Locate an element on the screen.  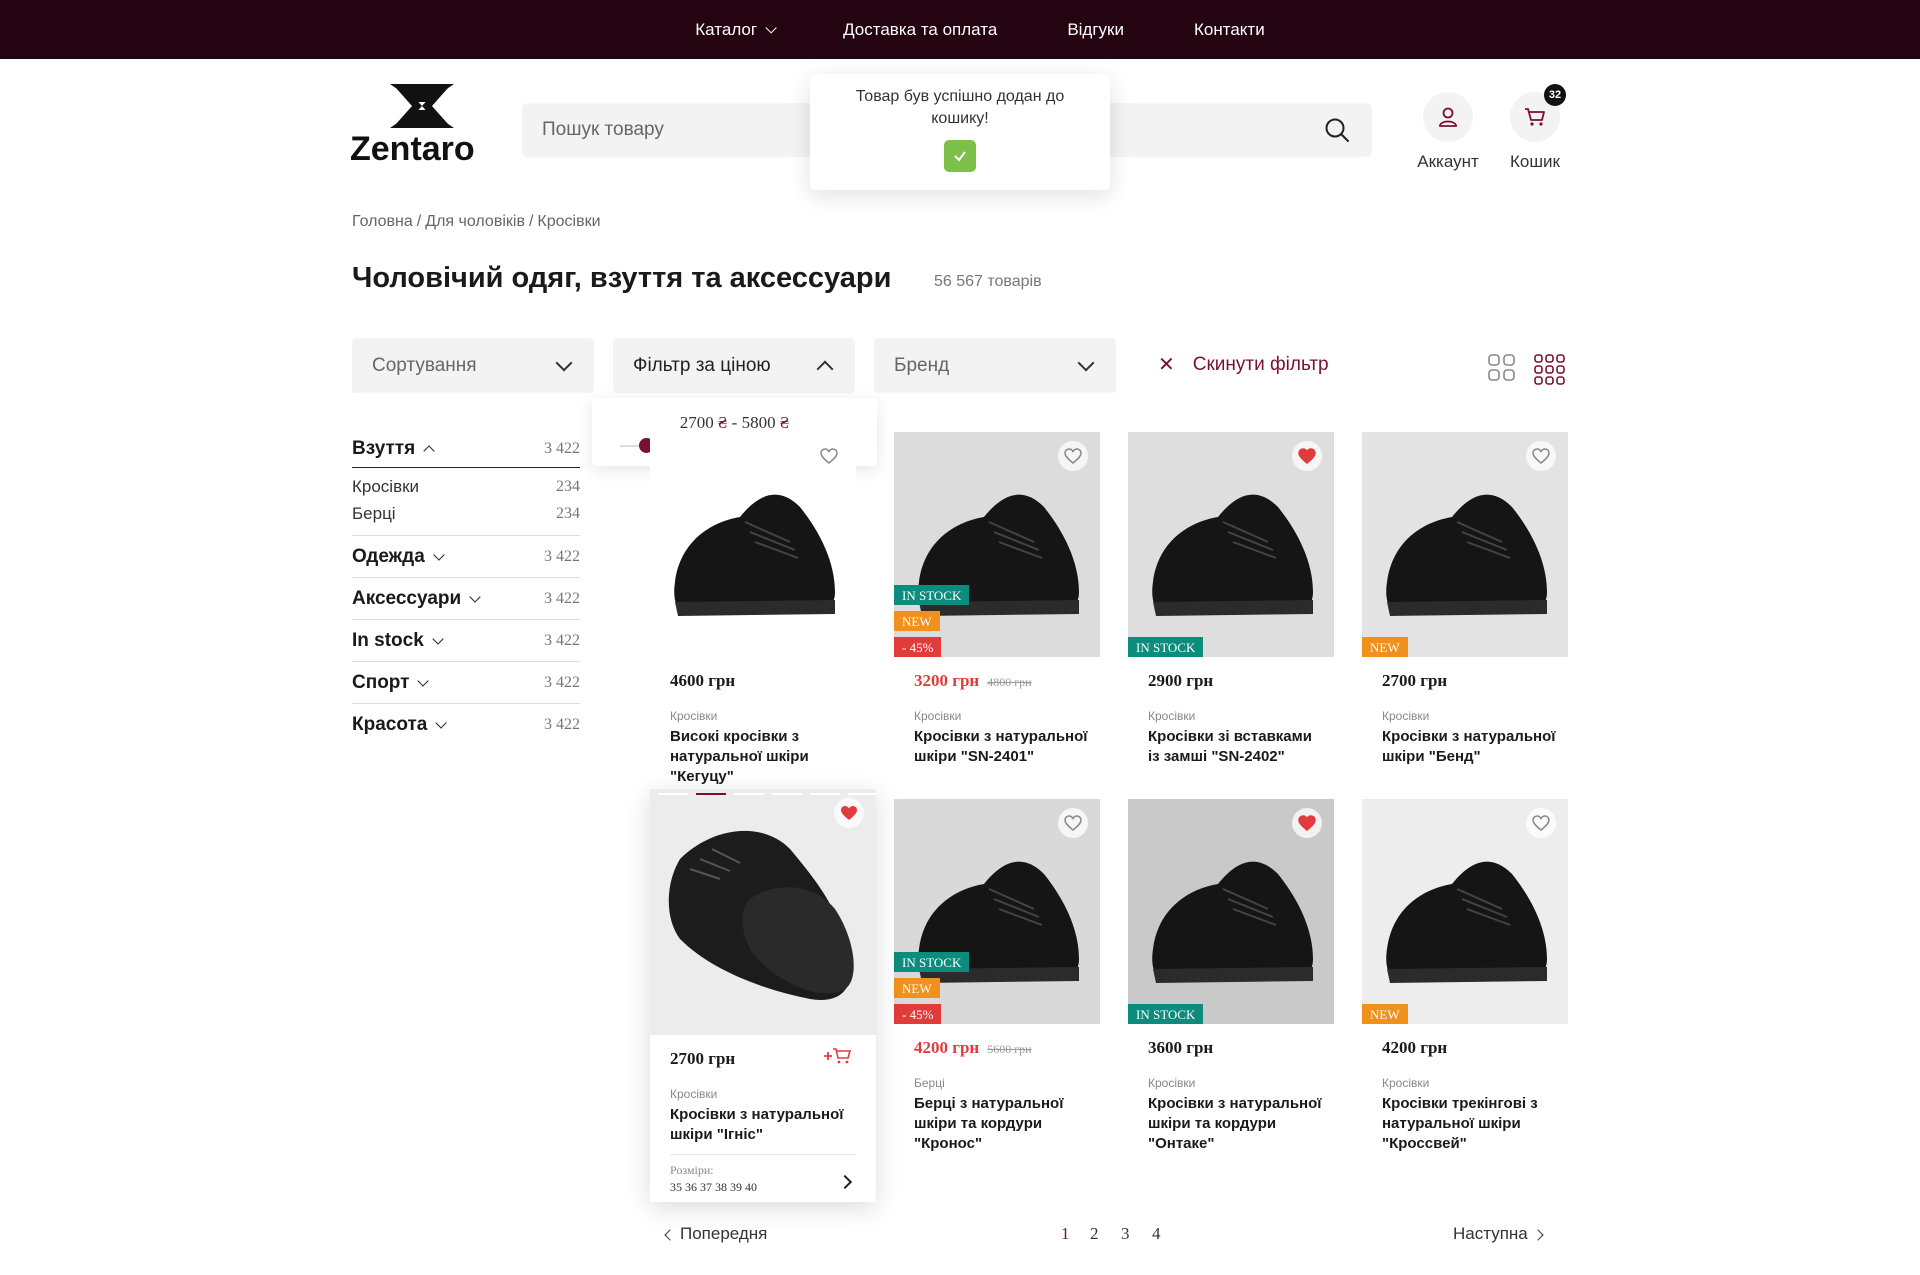
search-icon is located at coordinates (1337, 130).